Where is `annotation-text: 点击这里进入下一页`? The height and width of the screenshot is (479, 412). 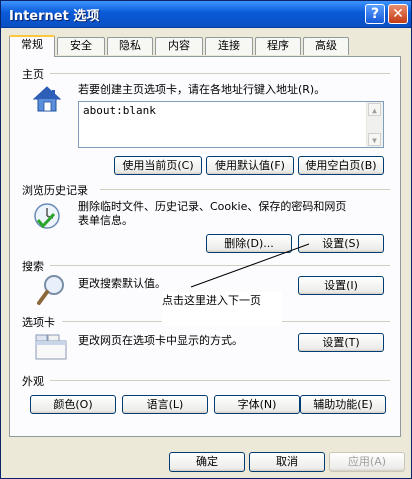
annotation-text: 点击这里进入下一页 is located at coordinates (211, 300).